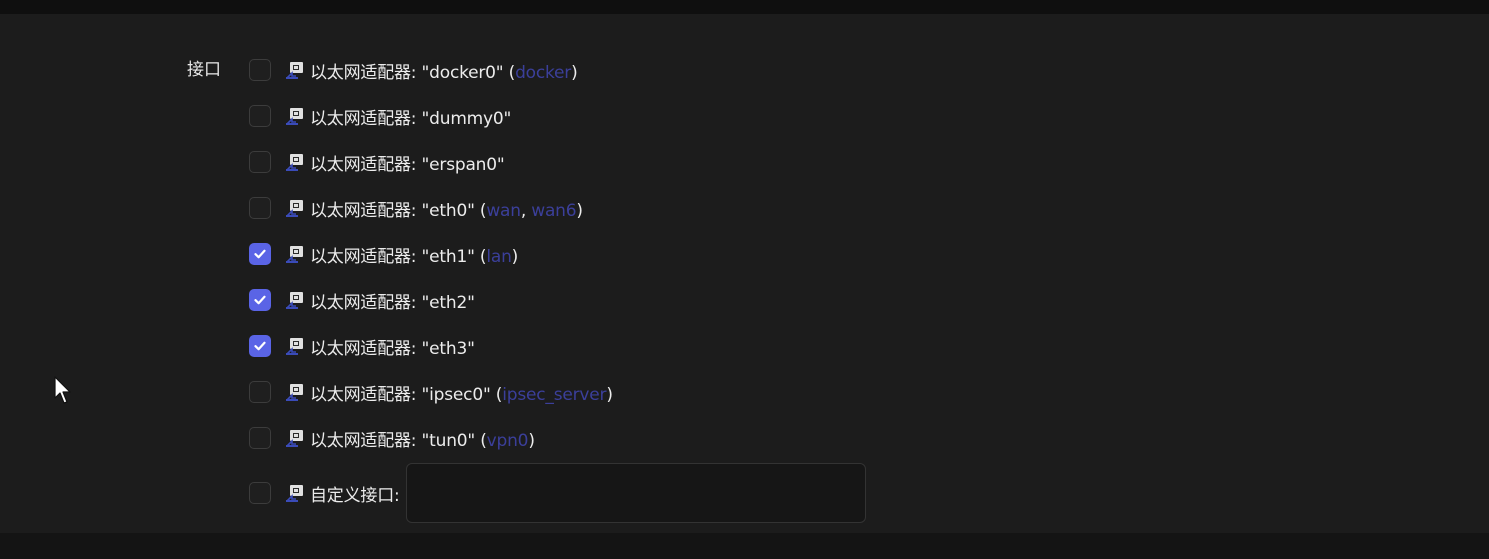 This screenshot has height=559, width=1489. I want to click on custom-interface-checkbox, so click(260, 493).